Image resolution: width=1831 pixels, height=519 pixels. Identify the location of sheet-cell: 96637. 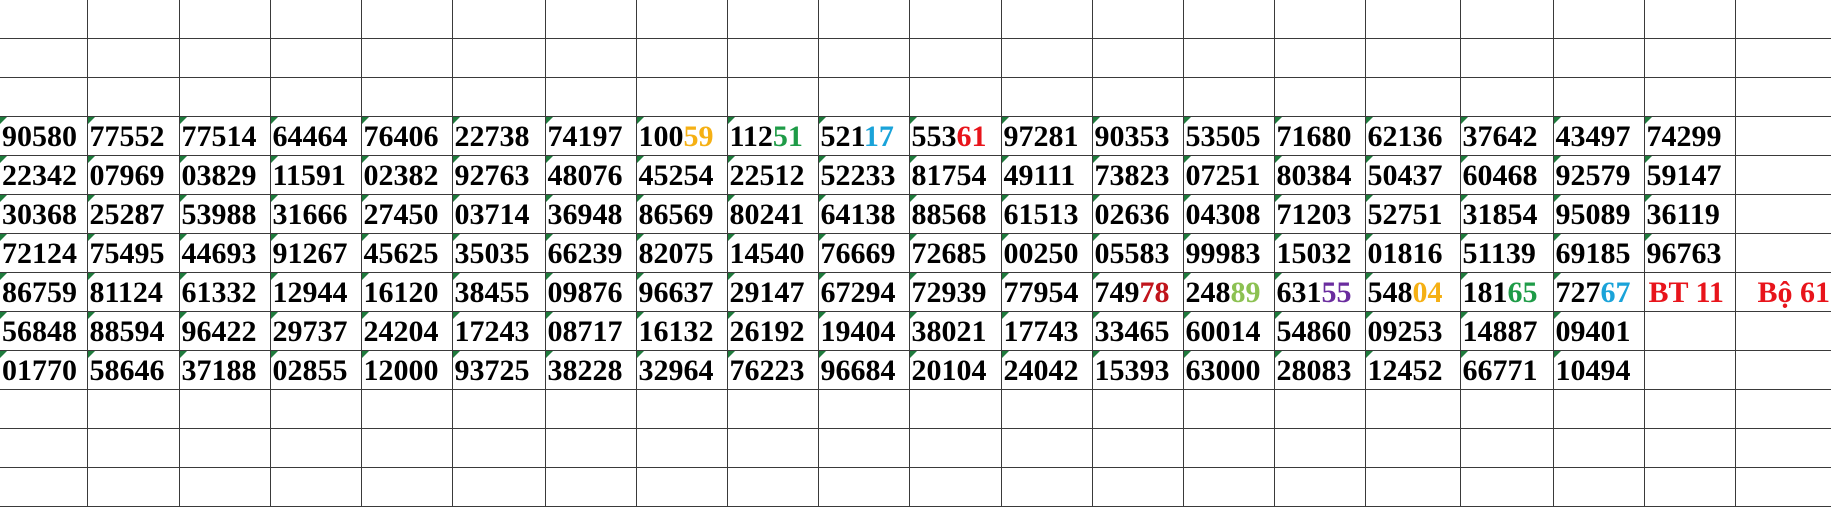
(681, 291).